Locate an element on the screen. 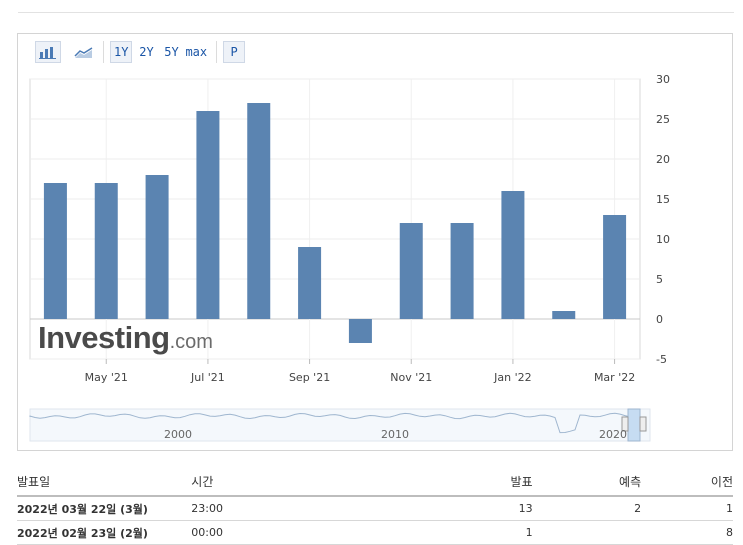 The height and width of the screenshot is (545, 743). header-actual: 발표 is located at coordinates (500, 482).